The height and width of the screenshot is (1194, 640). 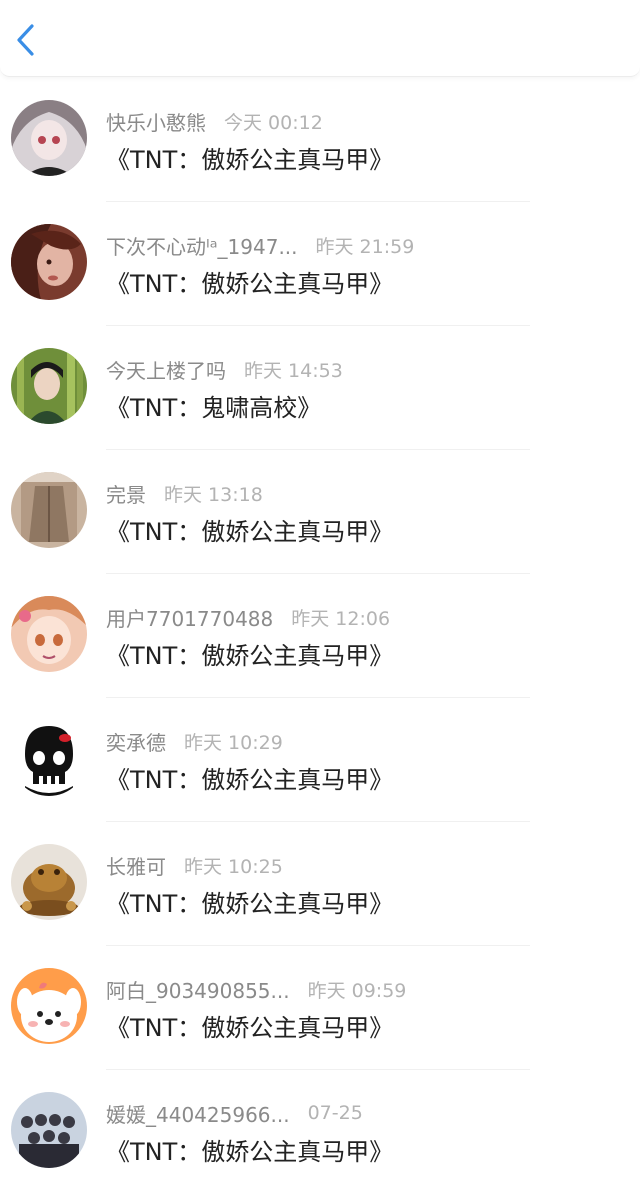 I want to click on cartoon-dog-avatar, so click(x=49, y=1006).